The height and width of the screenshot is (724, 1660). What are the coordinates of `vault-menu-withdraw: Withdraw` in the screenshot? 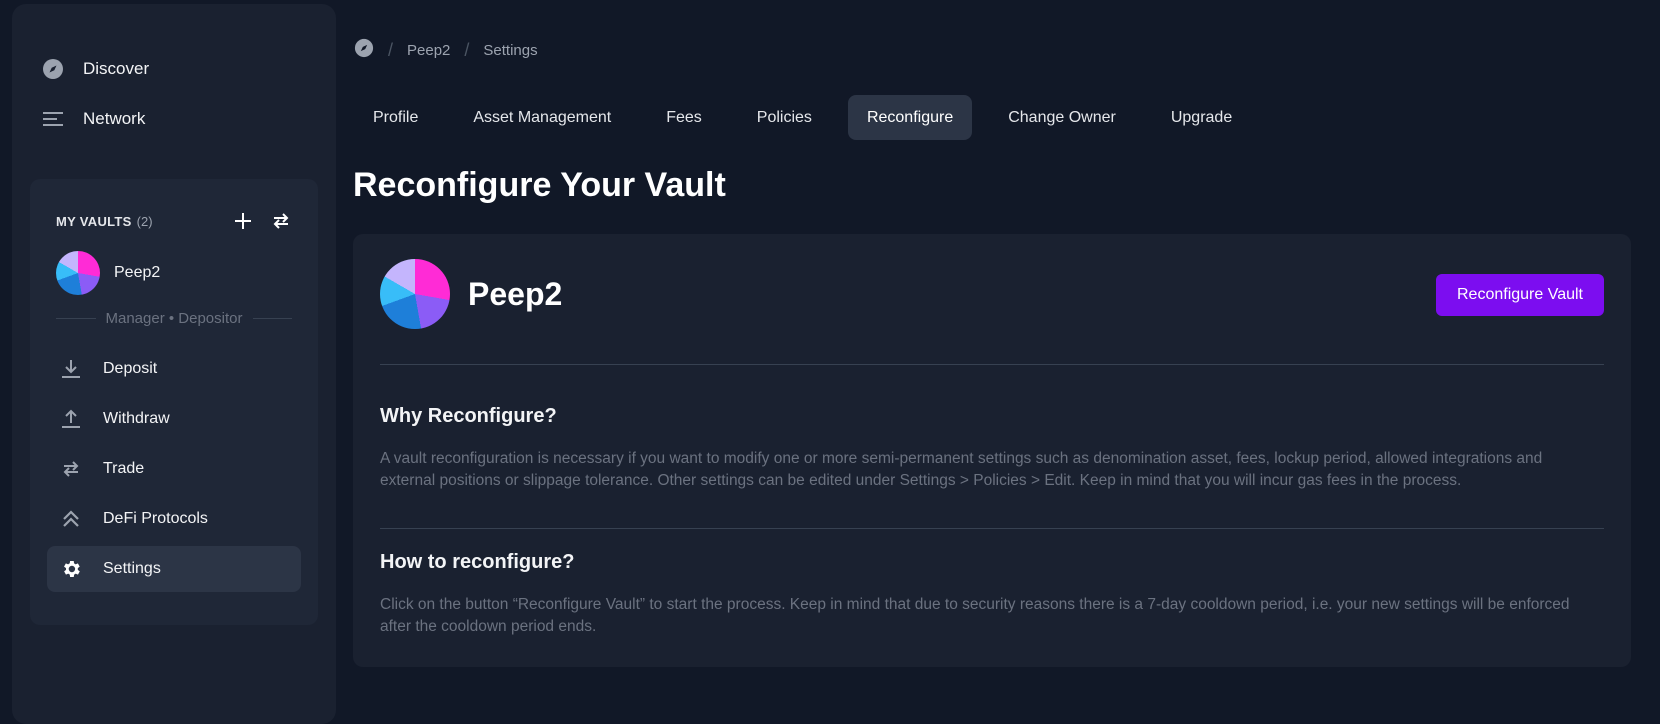 It's located at (174, 419).